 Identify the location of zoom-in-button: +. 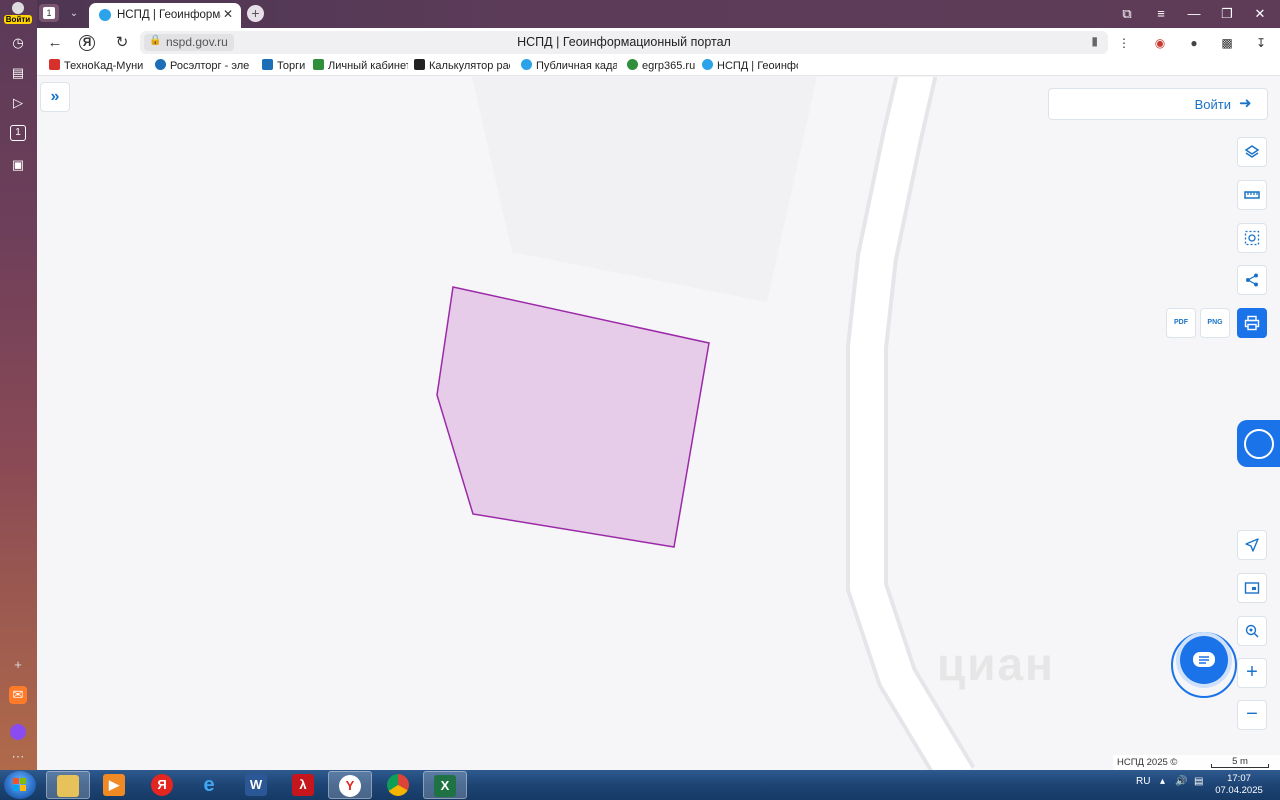
(1252, 673).